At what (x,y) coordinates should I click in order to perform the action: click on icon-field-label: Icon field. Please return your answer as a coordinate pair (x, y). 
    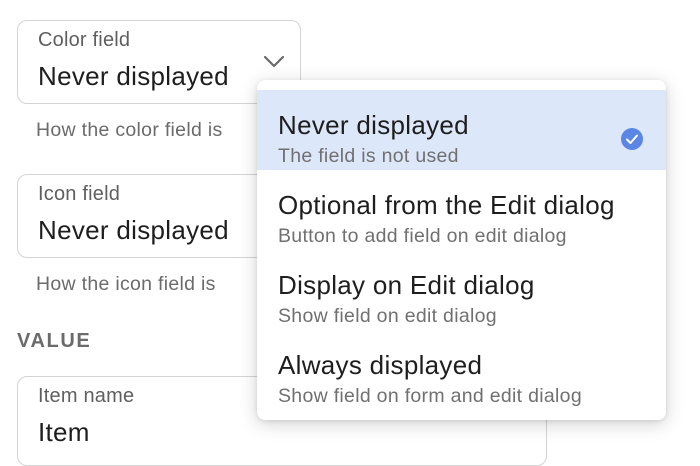
    Looking at the image, I should click on (79, 194).